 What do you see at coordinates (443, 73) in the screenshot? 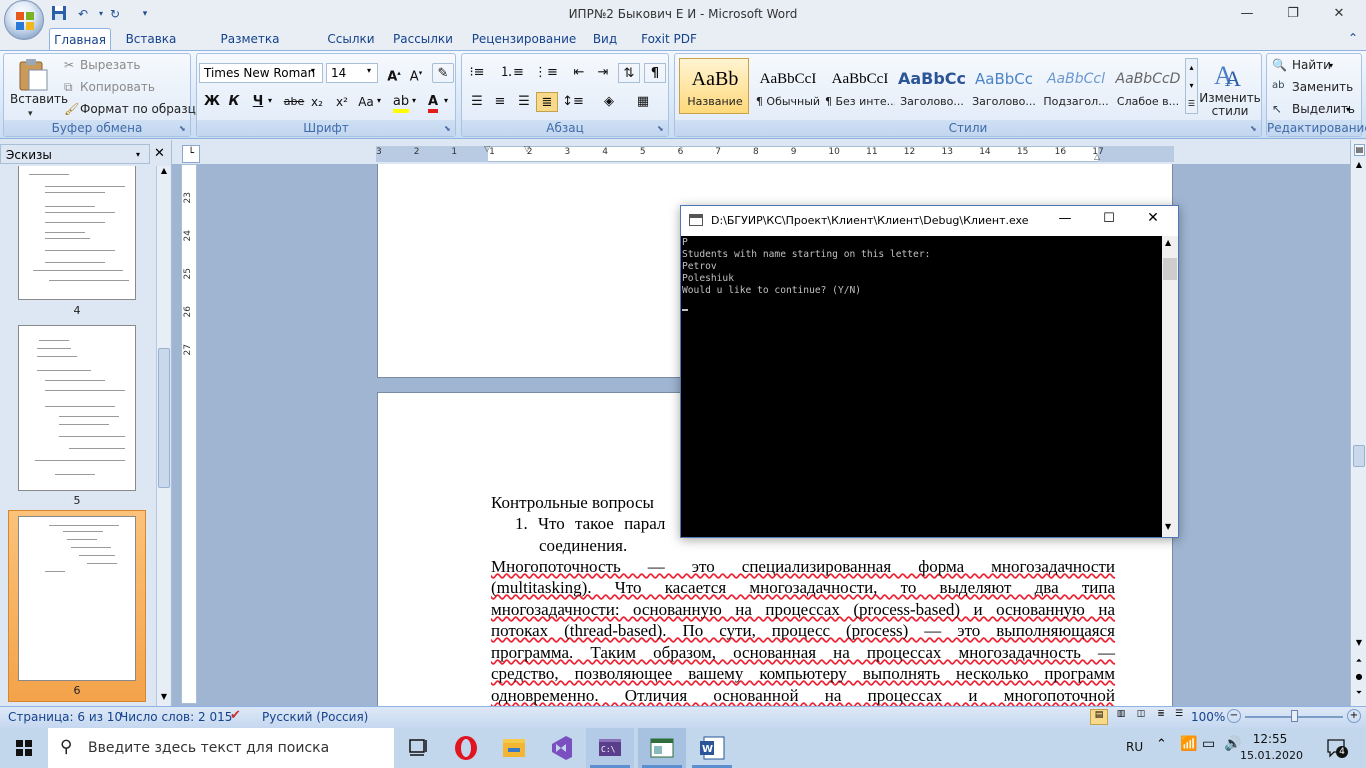
I see `clear-formatting-icon: ✎` at bounding box center [443, 73].